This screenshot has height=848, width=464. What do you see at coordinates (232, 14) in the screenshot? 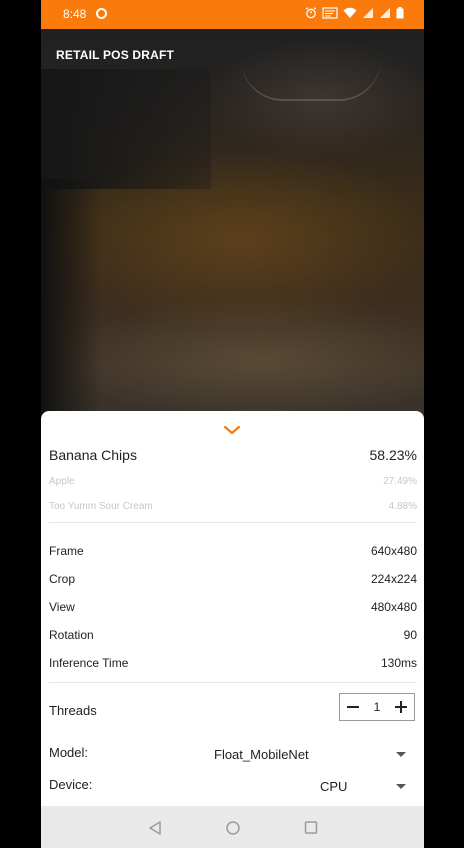
I see `status-bar: 8:48` at bounding box center [232, 14].